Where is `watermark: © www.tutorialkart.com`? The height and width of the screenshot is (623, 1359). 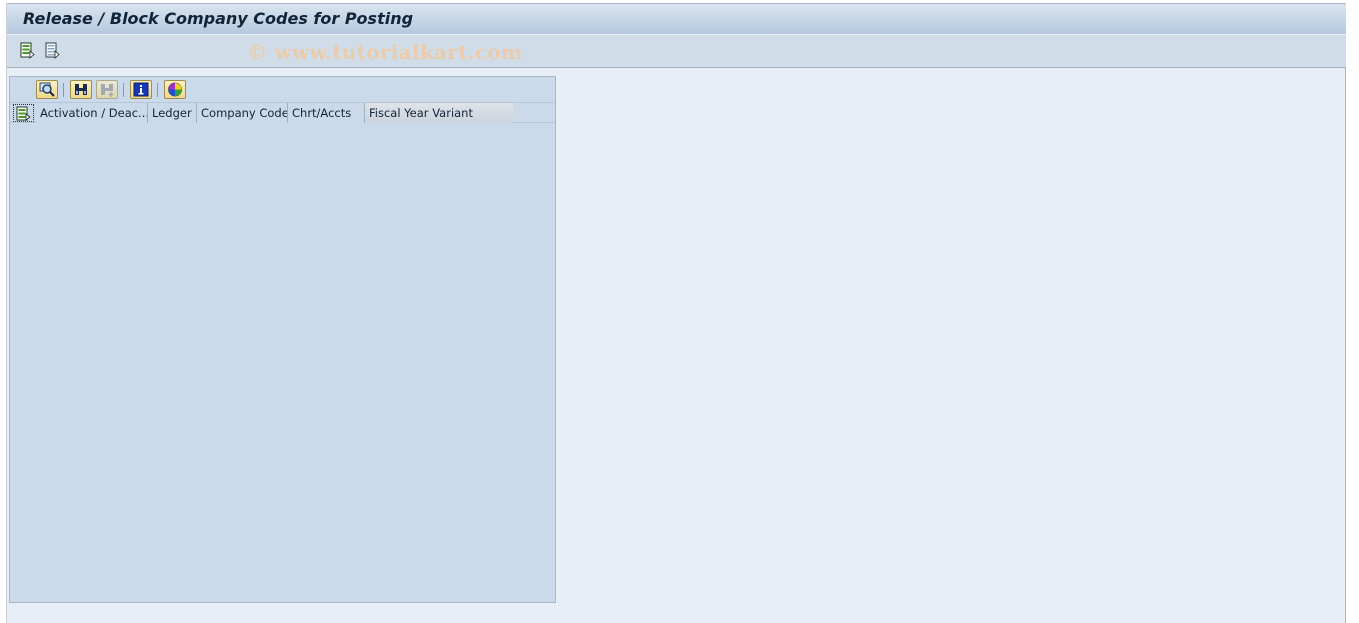
watermark: © www.tutorialkart.com is located at coordinates (385, 52).